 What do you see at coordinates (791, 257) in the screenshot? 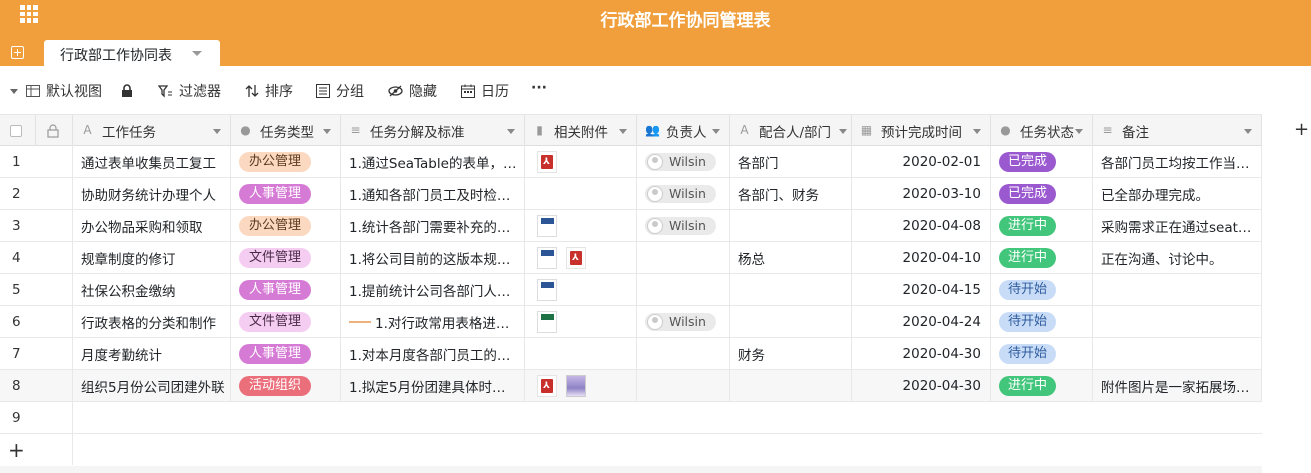
I see `partner-cell: 杨总` at bounding box center [791, 257].